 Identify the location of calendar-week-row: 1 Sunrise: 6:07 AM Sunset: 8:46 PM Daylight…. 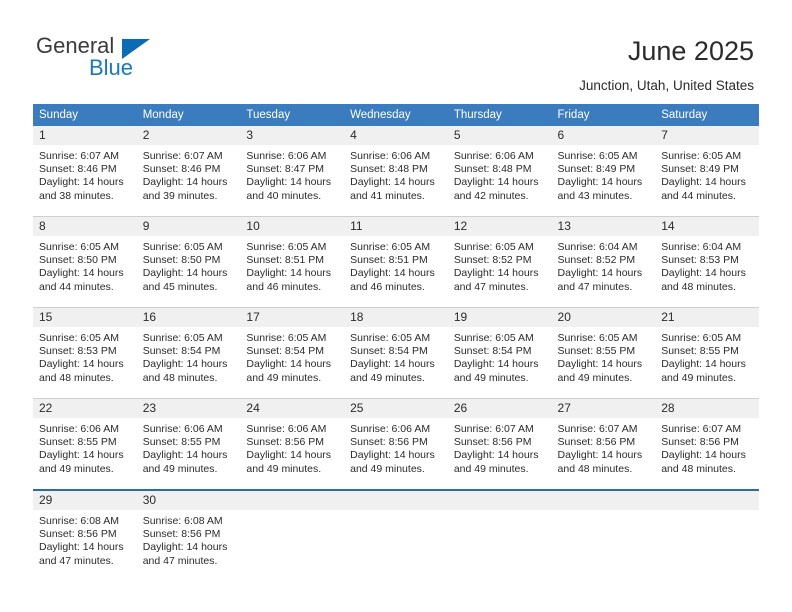
(396, 171).